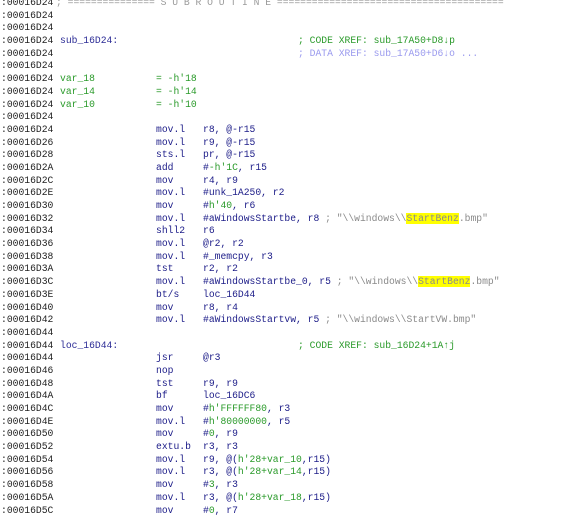 The width and height of the screenshot is (583, 517). Describe the element at coordinates (211, 357) in the screenshot. I see `operand: @r3` at that location.